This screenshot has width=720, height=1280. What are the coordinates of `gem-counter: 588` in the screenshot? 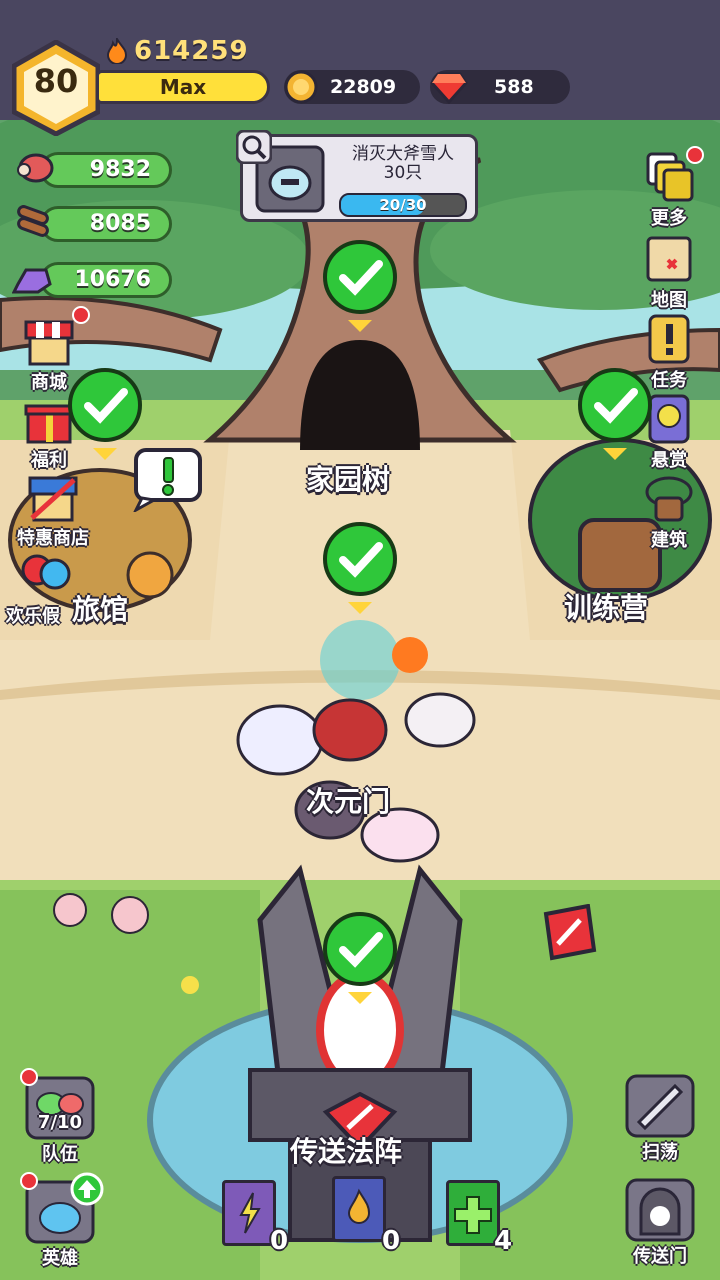 It's located at (500, 87).